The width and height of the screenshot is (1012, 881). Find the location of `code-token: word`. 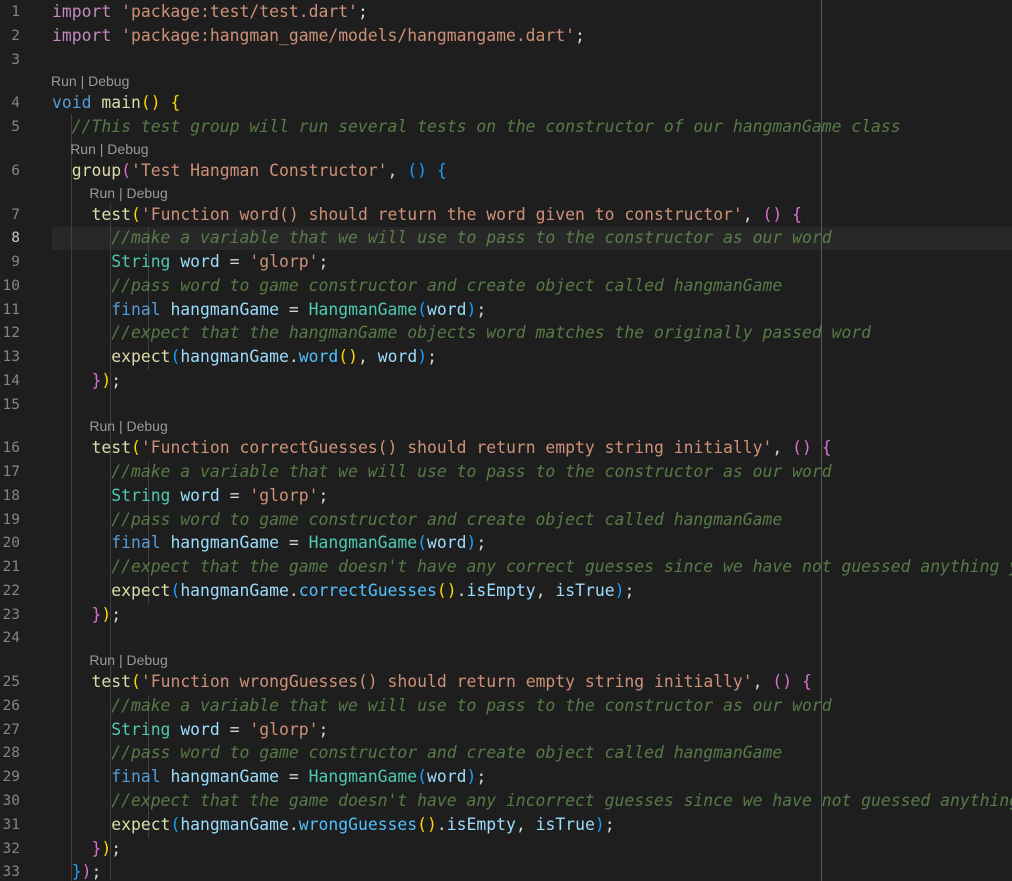

code-token: word is located at coordinates (397, 356).